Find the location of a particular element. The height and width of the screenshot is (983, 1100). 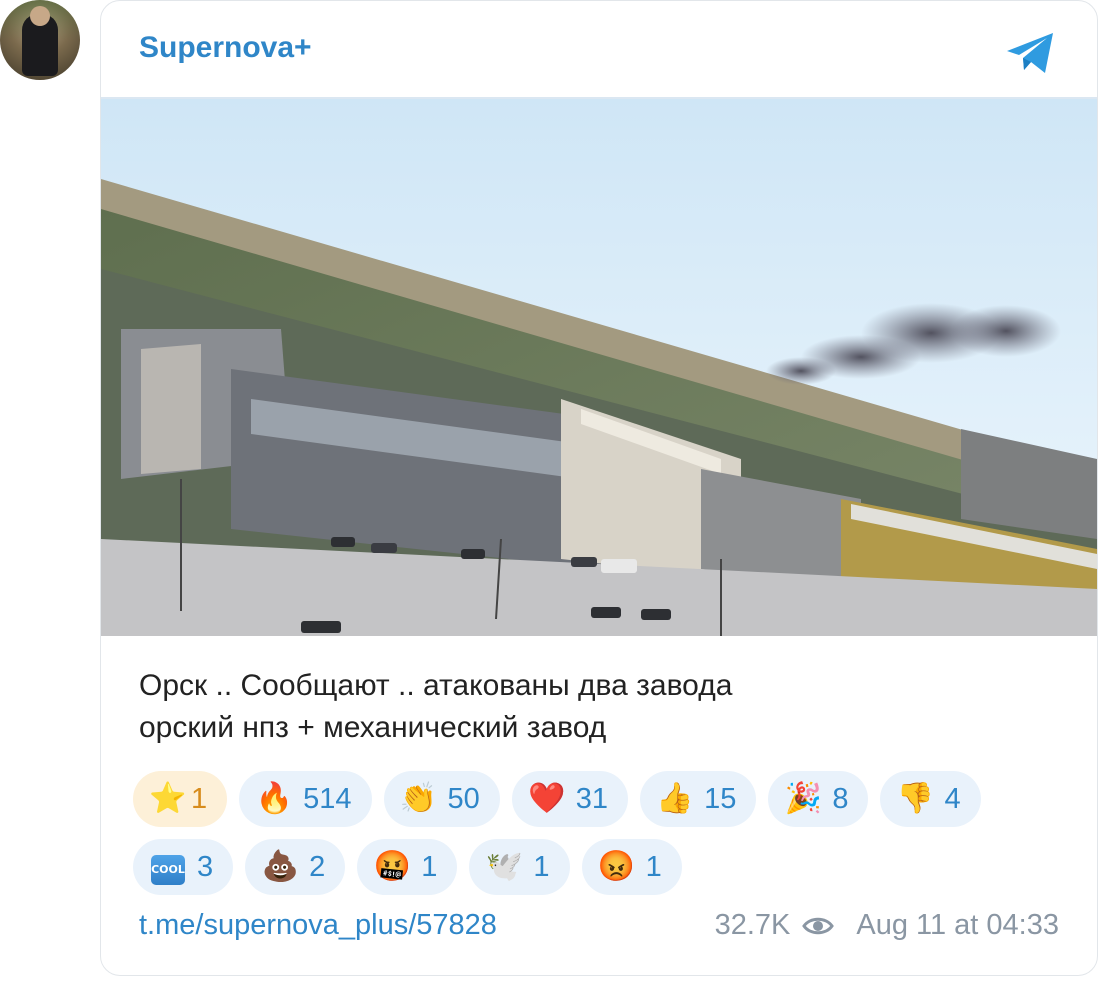

reaction-party: 🎉 8 is located at coordinates (818, 799).